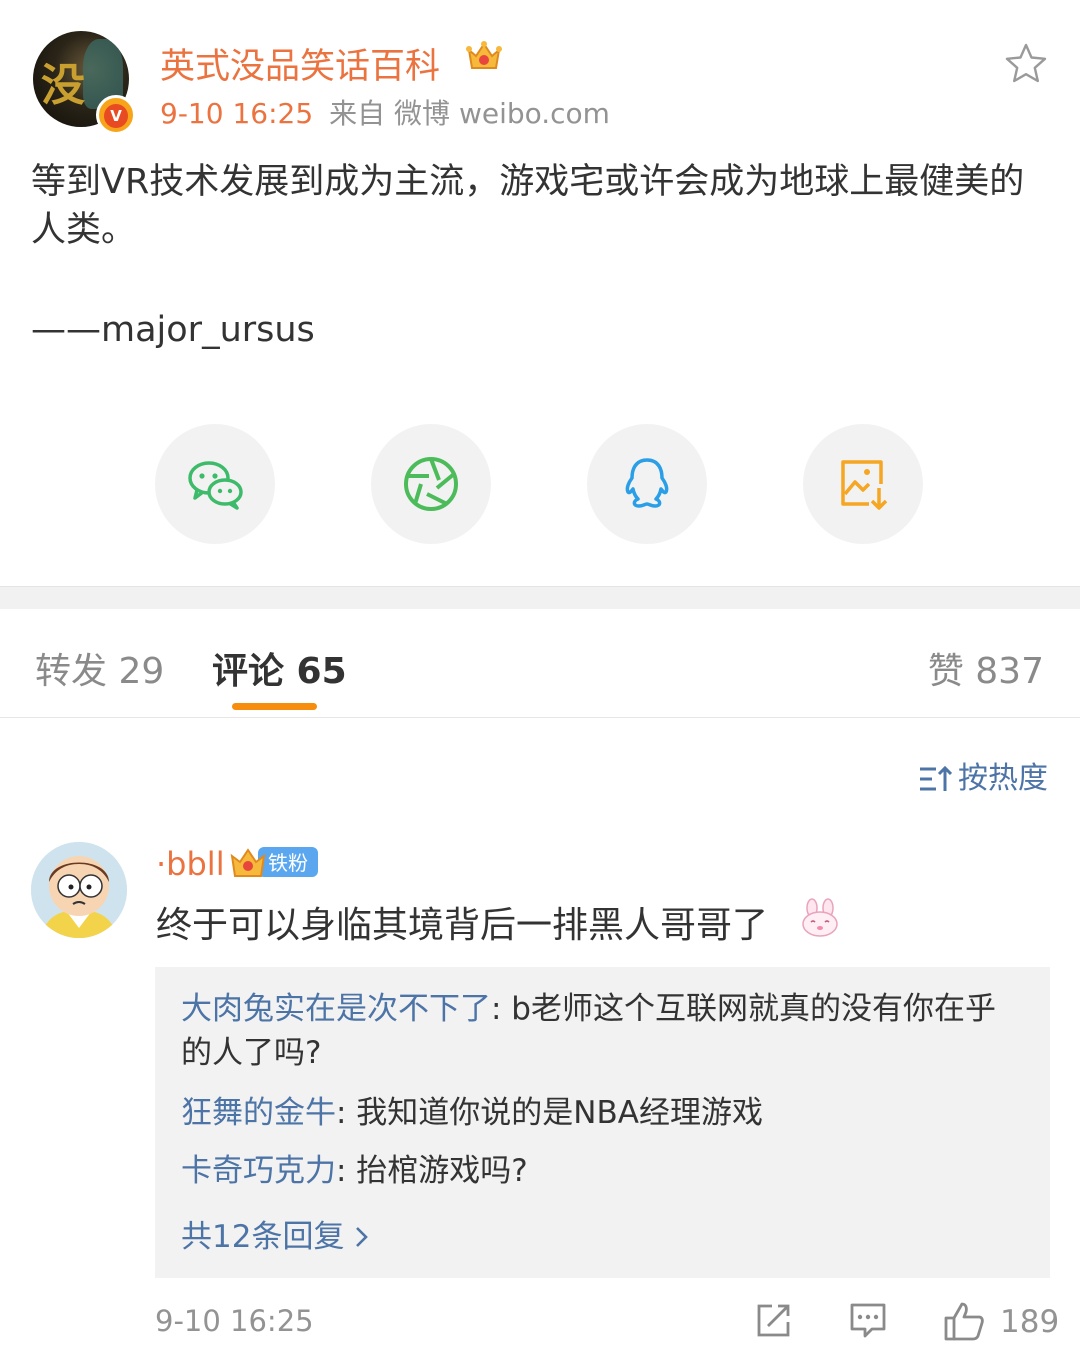 Image resolution: width=1080 pixels, height=1358 pixels. Describe the element at coordinates (288, 863) in the screenshot. I see `fan-badge-text: 铁粉` at that location.